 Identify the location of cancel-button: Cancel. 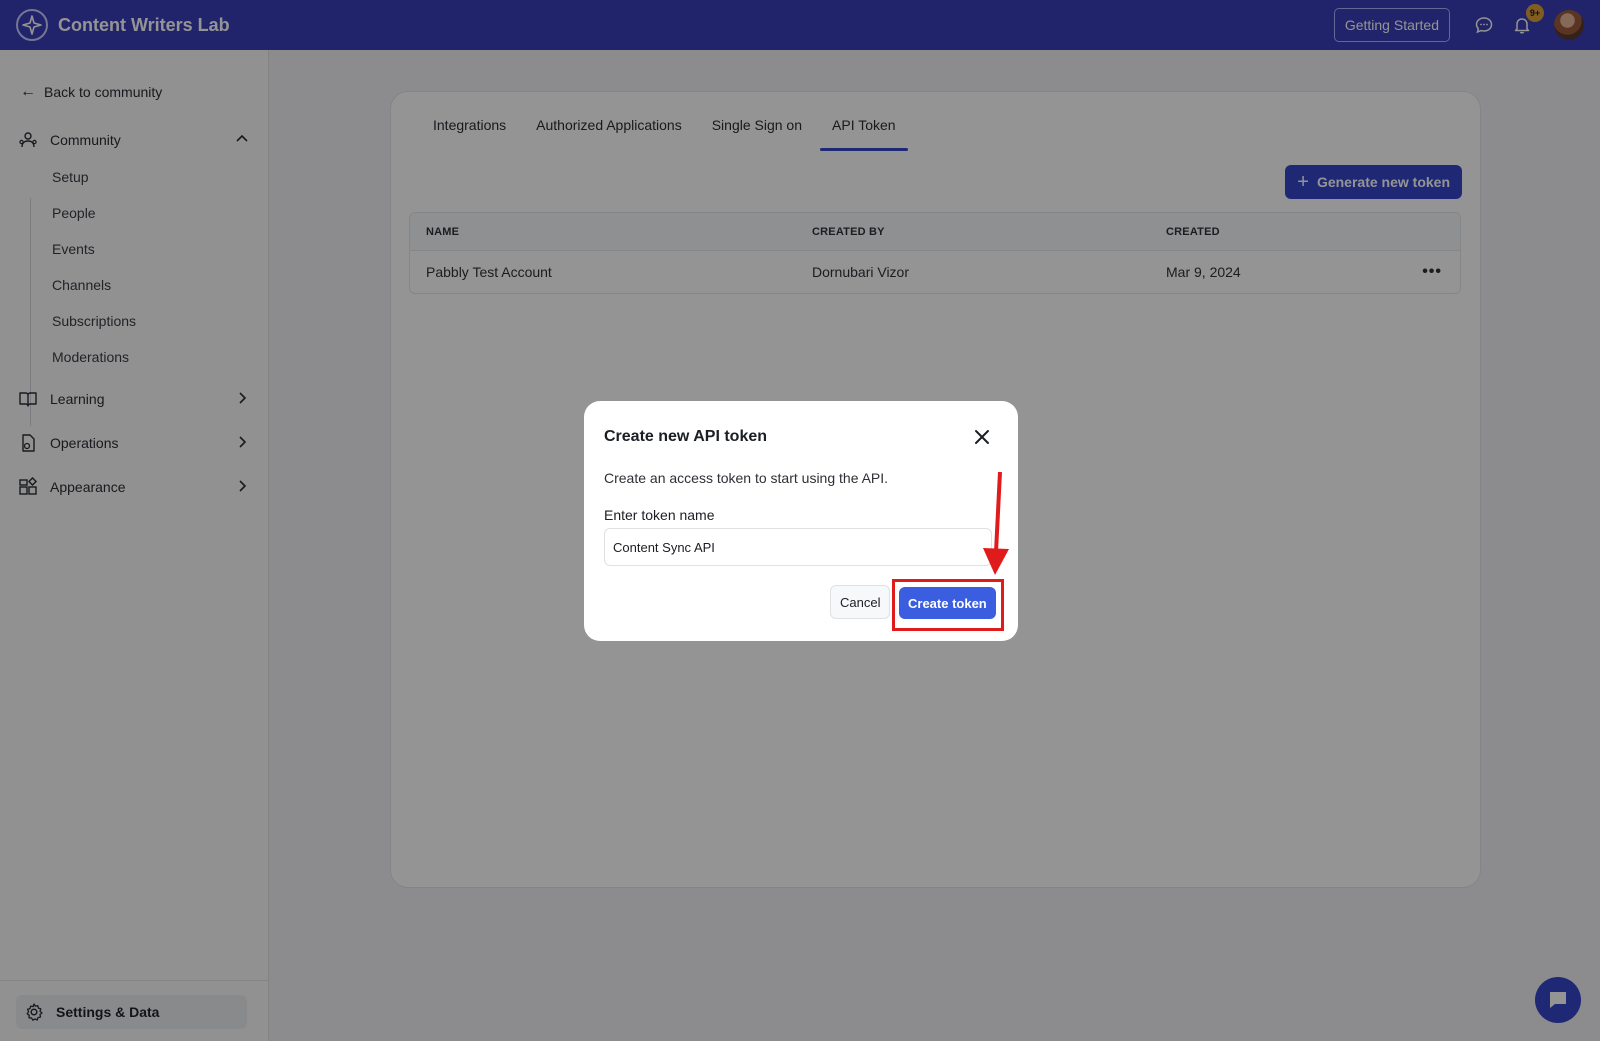
(860, 602).